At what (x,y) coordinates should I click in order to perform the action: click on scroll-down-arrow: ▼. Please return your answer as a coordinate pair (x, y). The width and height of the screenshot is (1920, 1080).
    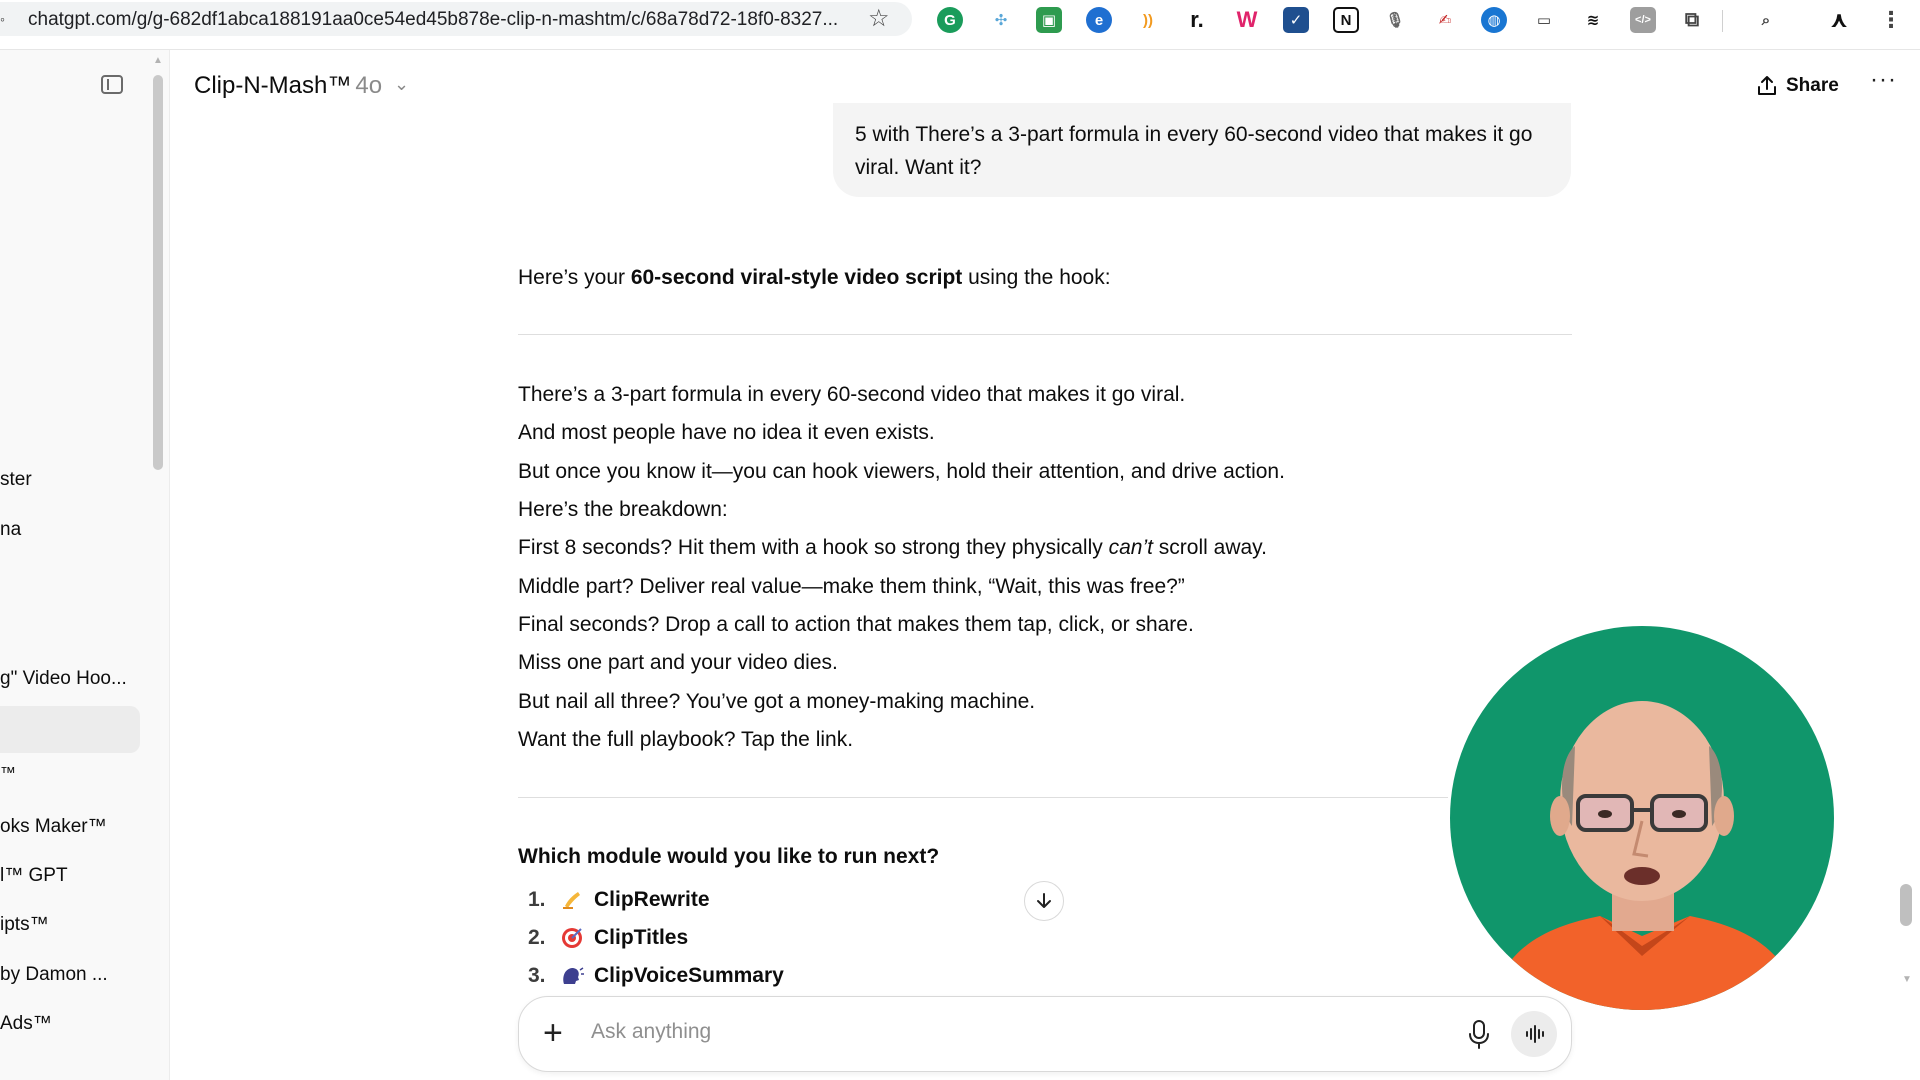
    Looking at the image, I should click on (1907, 979).